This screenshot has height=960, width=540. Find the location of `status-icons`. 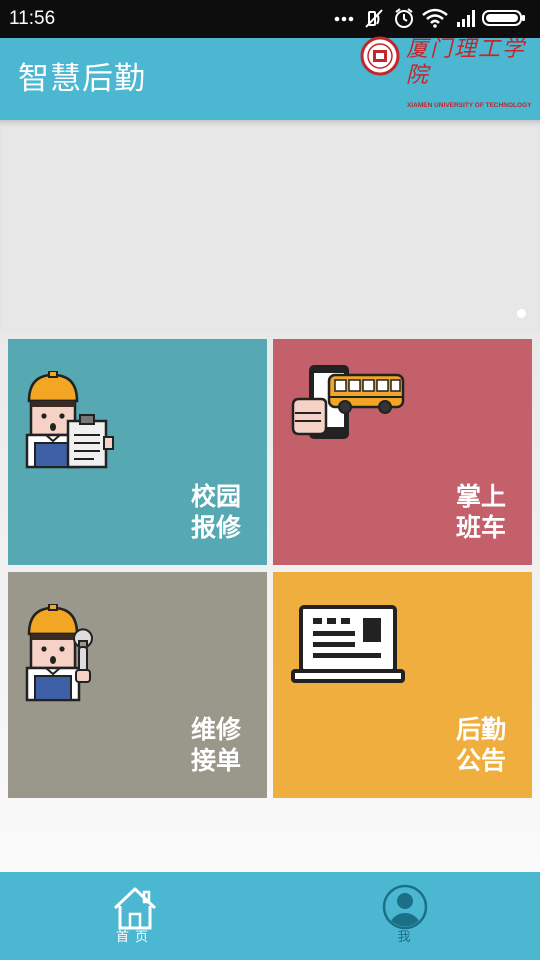

status-icons is located at coordinates (432, 19).